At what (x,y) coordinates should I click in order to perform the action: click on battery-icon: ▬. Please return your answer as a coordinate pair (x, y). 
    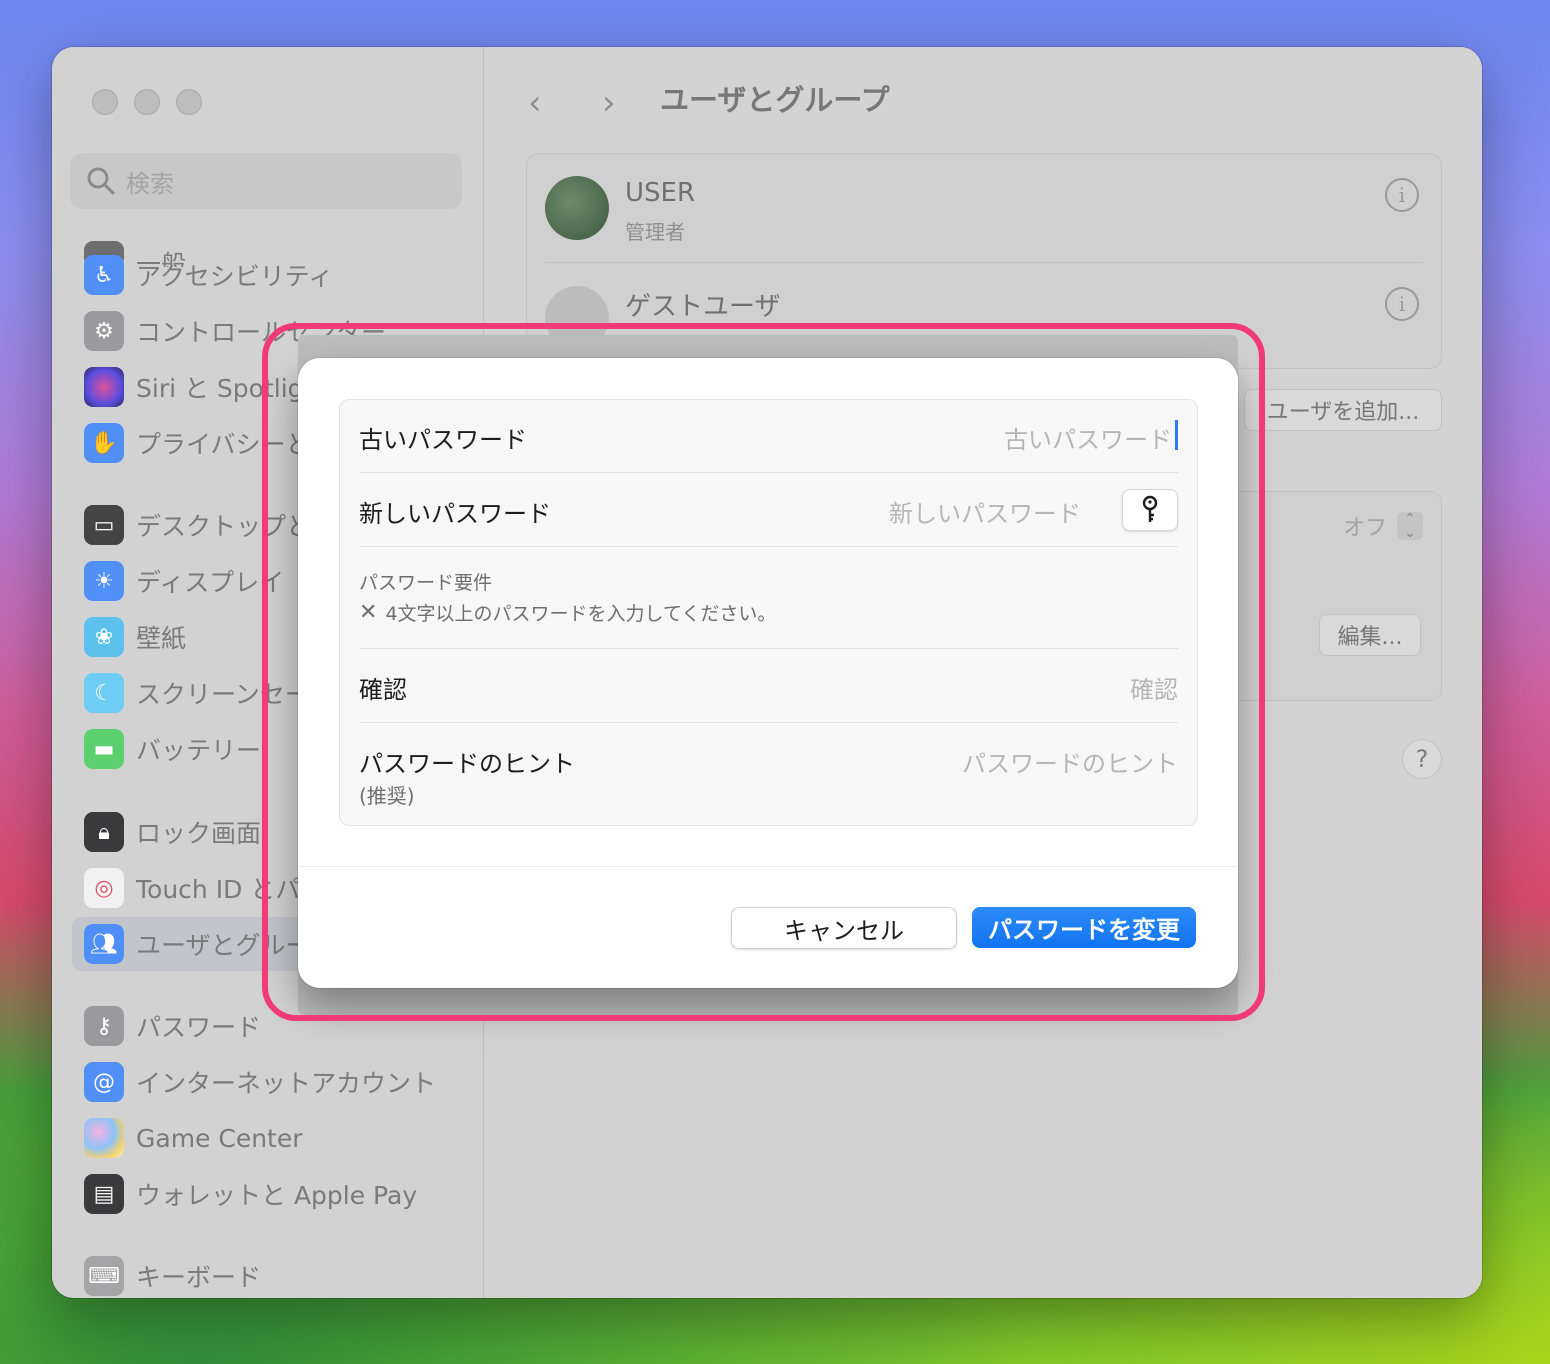
    Looking at the image, I should click on (104, 749).